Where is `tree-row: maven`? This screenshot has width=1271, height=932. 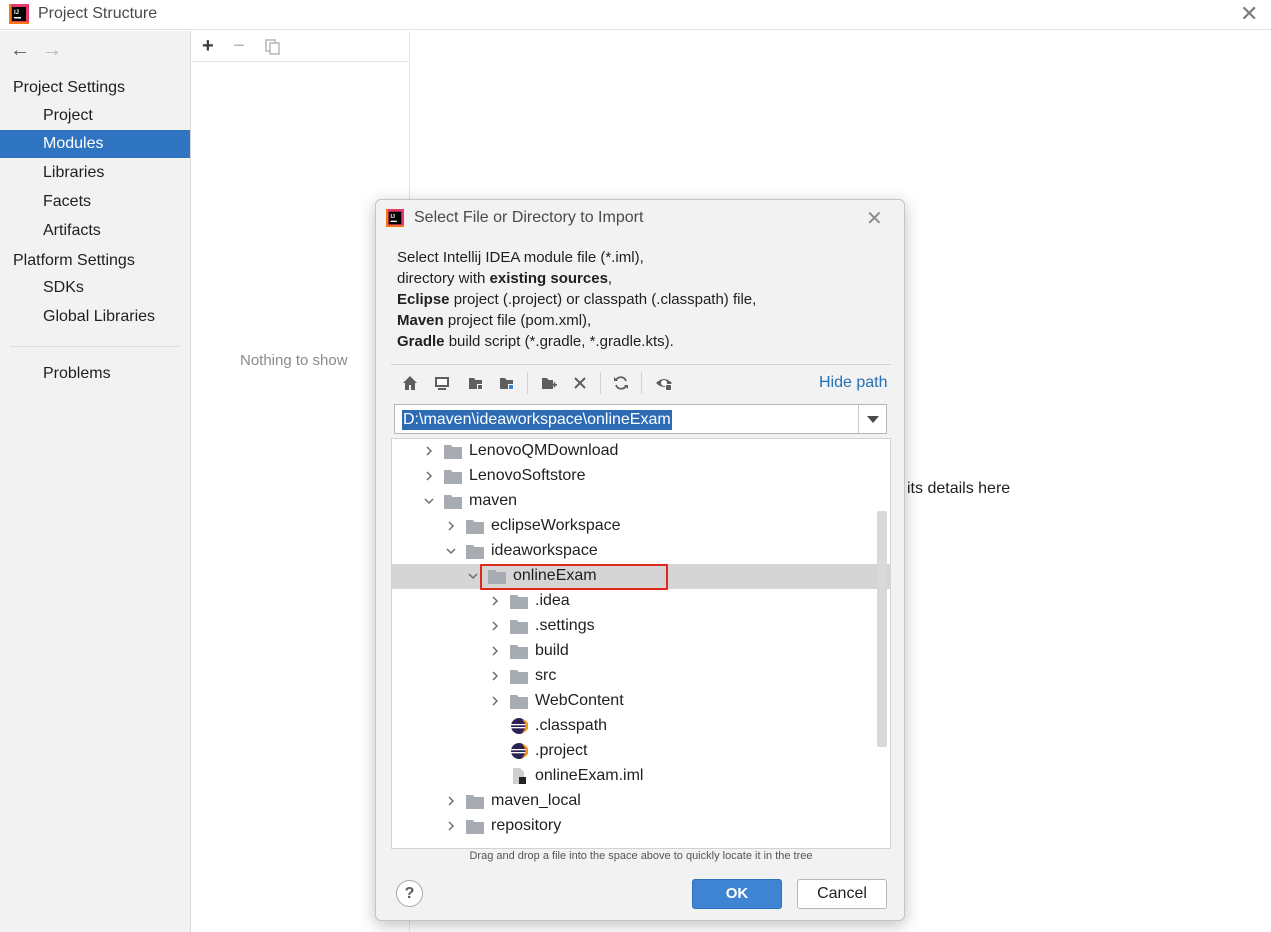
tree-row: maven is located at coordinates (641, 501).